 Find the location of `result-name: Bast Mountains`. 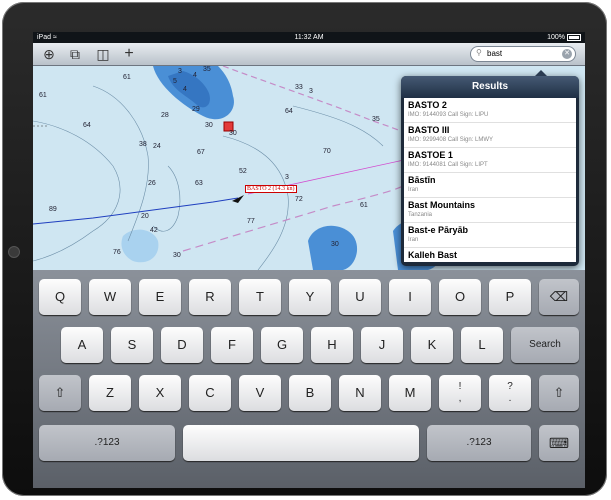

result-name: Bast Mountains is located at coordinates (442, 205).